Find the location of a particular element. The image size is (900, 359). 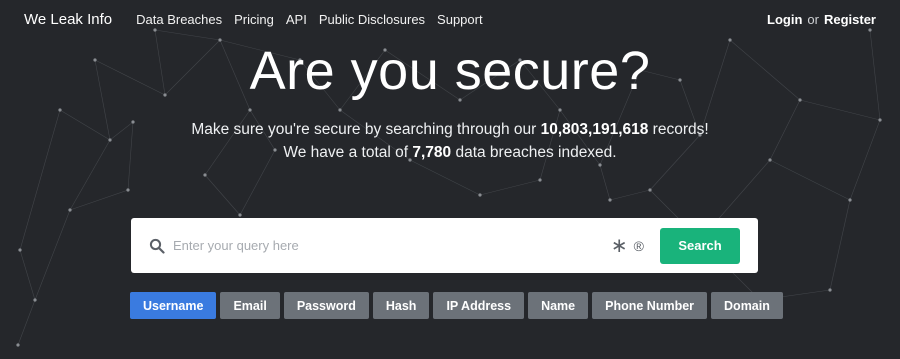

tab-phone-number: Phone Number is located at coordinates (650, 305).